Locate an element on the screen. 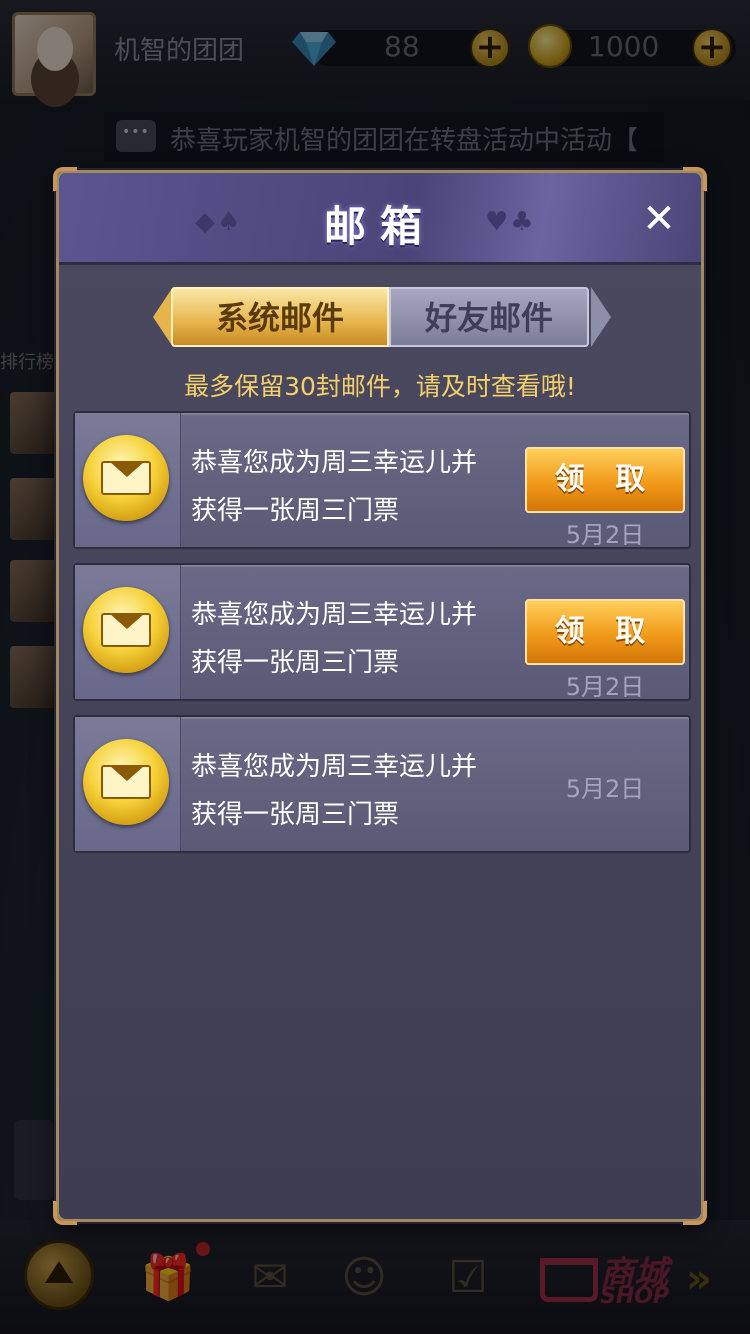 The width and height of the screenshot is (750, 1334). tab-arrow-left is located at coordinates (163, 317).